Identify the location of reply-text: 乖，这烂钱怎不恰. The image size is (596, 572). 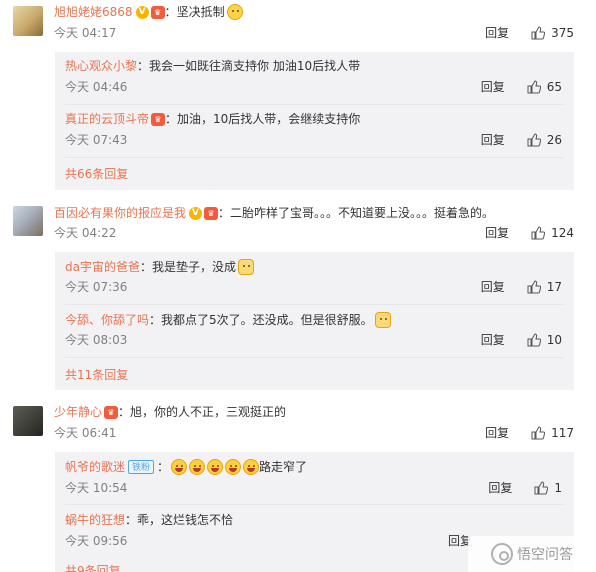
(185, 520).